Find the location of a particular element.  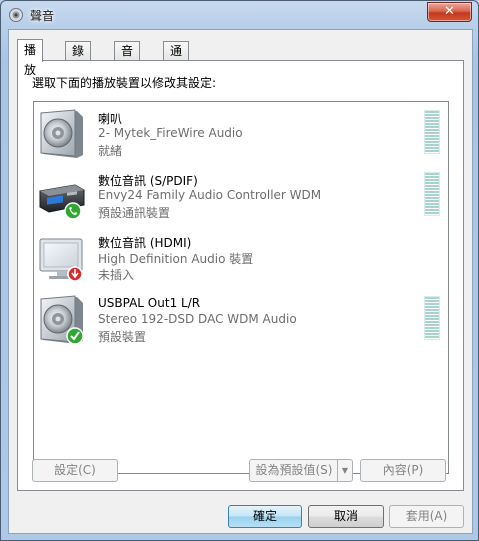

apply-button: 套用(A) is located at coordinates (426, 516).